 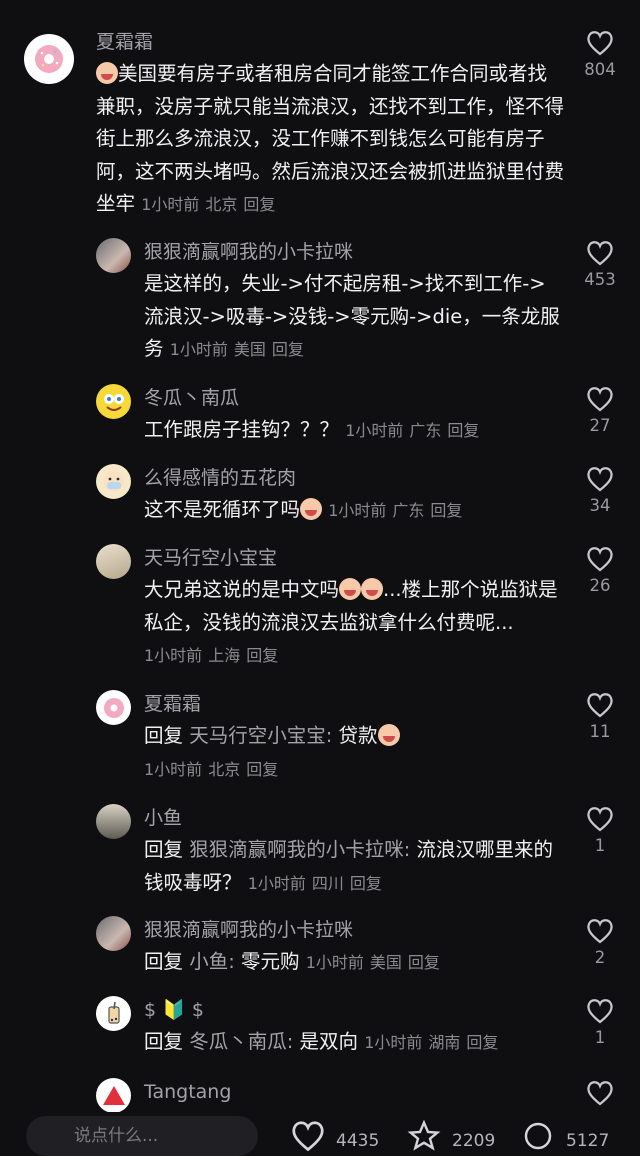 What do you see at coordinates (444, 1042) in the screenshot?
I see `comment-location: 湖南` at bounding box center [444, 1042].